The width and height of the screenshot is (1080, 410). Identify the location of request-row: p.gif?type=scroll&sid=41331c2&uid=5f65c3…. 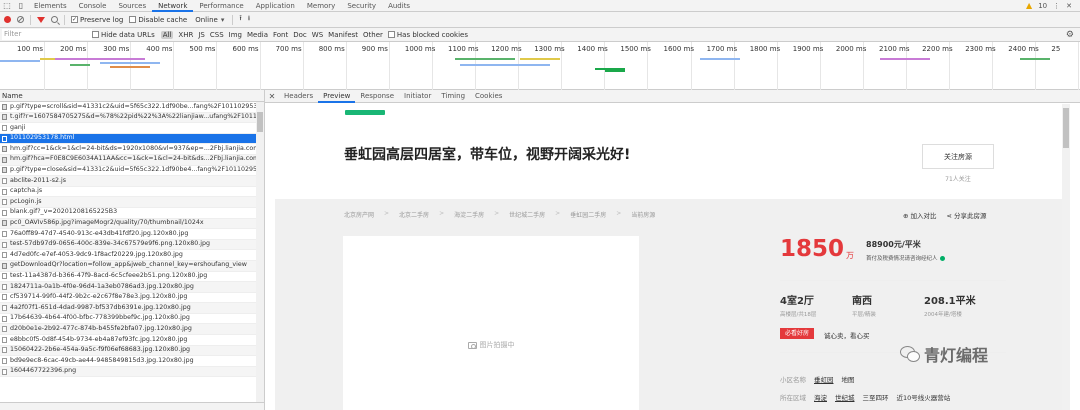
(132, 107).